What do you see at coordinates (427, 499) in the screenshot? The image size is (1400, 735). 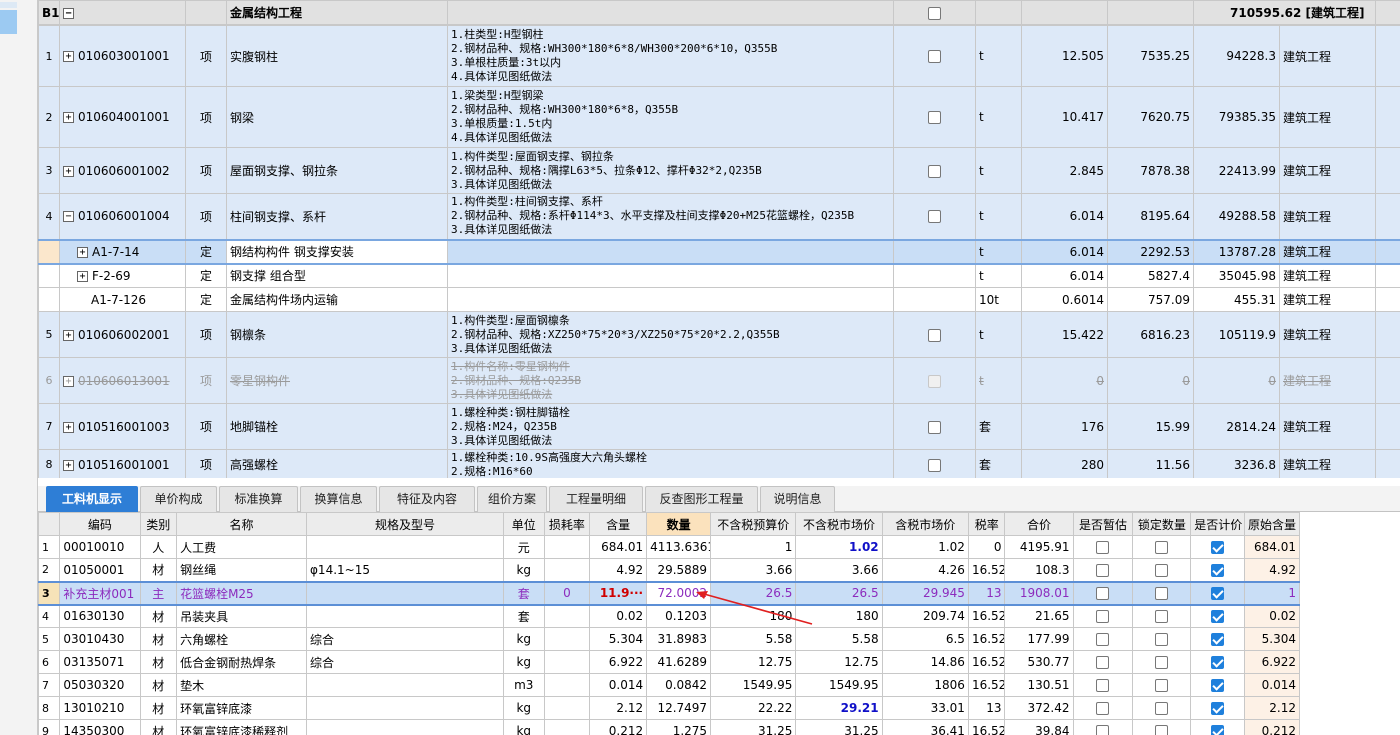 I see `tab-5: 特征及内容` at bounding box center [427, 499].